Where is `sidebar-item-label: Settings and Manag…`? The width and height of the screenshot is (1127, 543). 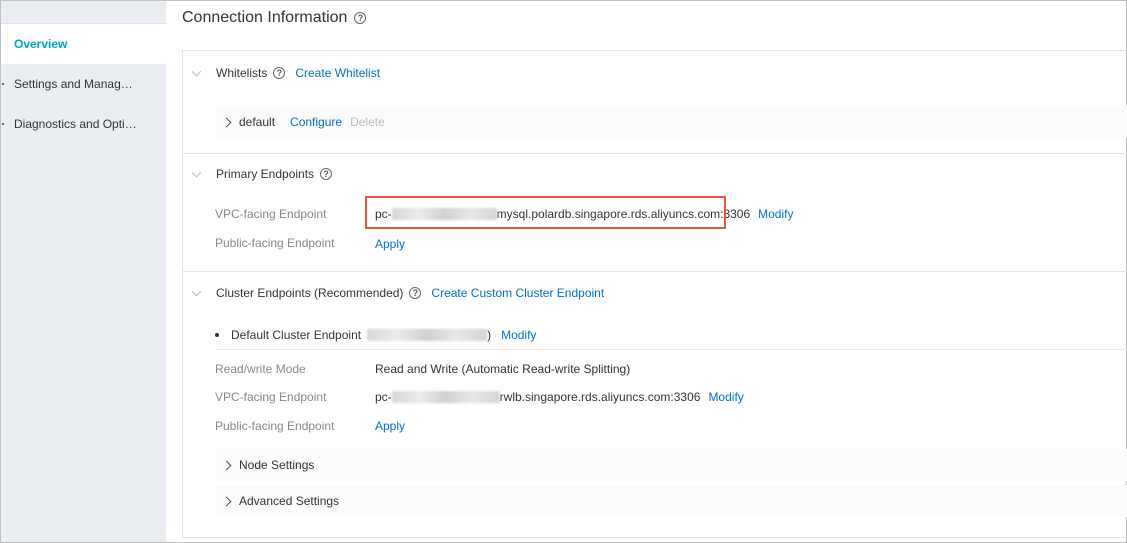 sidebar-item-label: Settings and Manag… is located at coordinates (73, 84).